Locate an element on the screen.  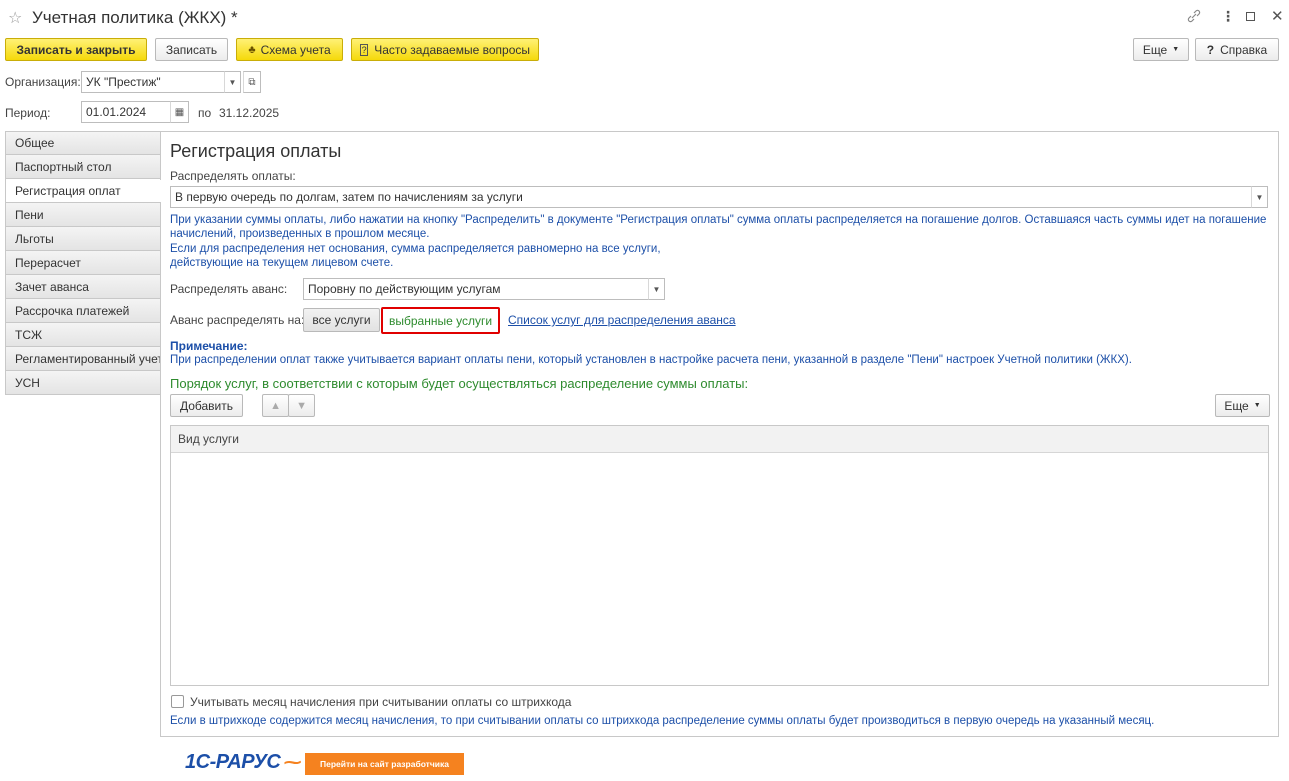
move-up-button: ▲ is located at coordinates (275, 405).